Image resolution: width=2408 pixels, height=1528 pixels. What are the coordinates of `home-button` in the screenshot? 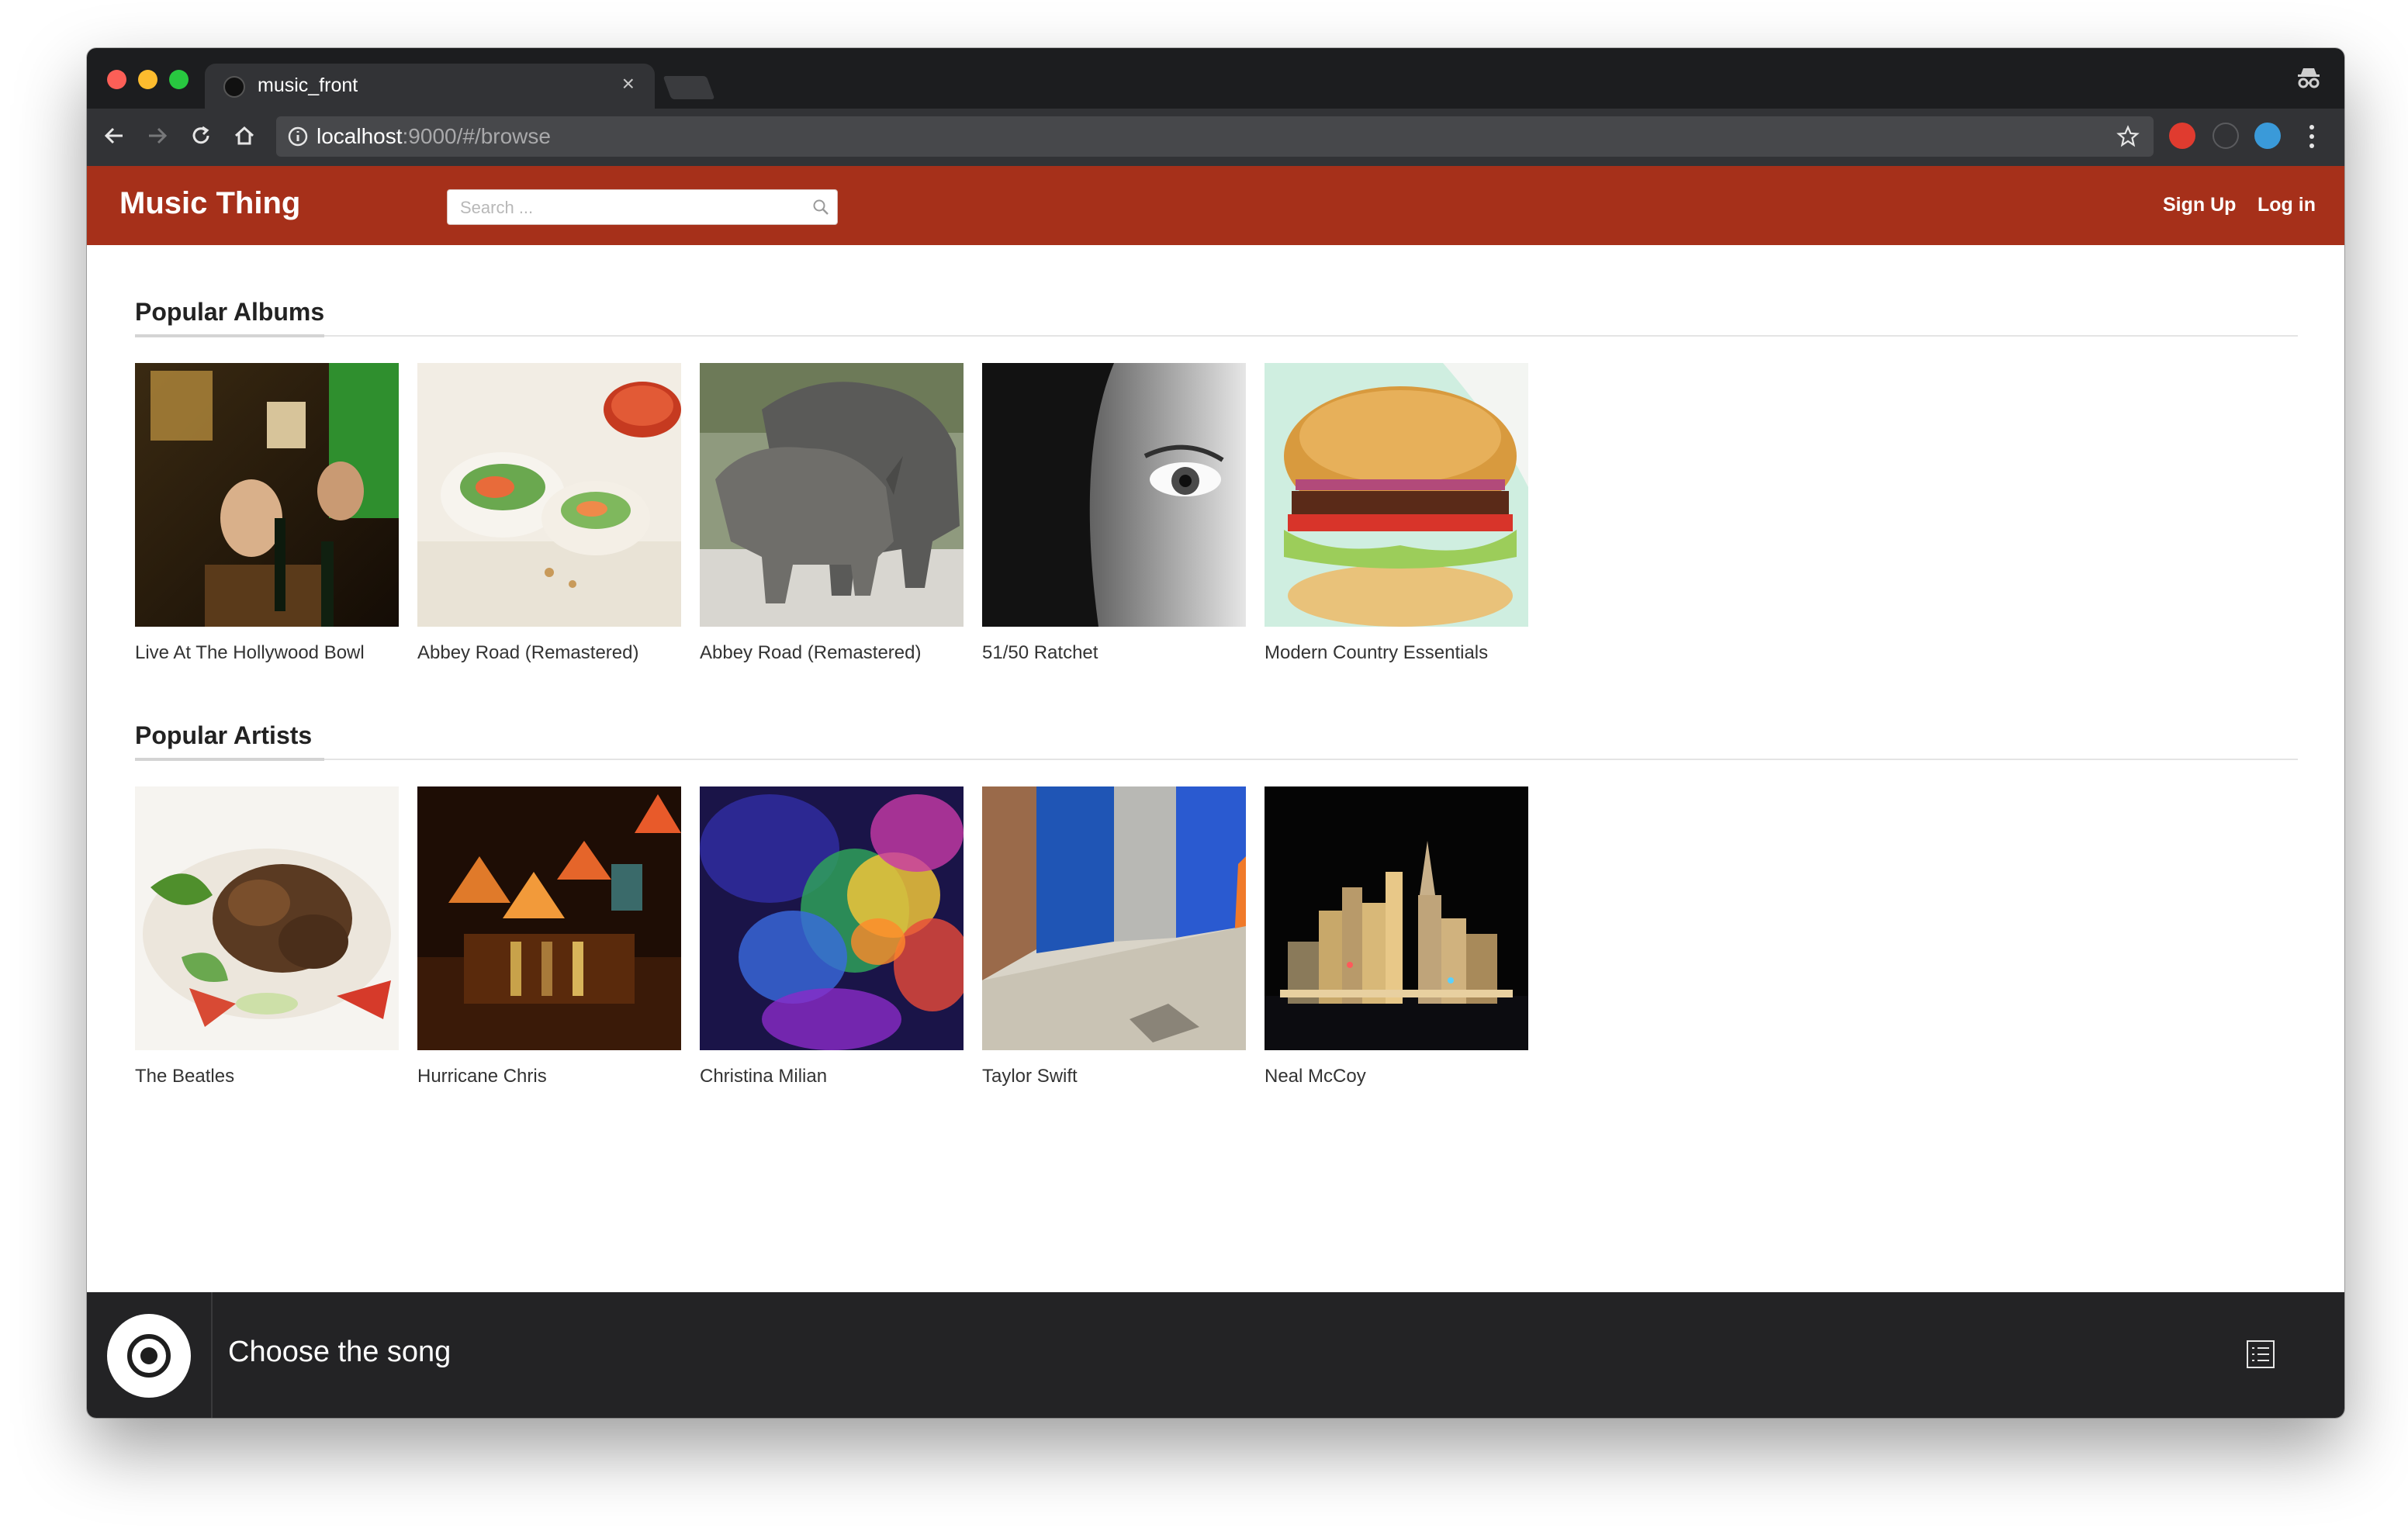 It's located at (245, 136).